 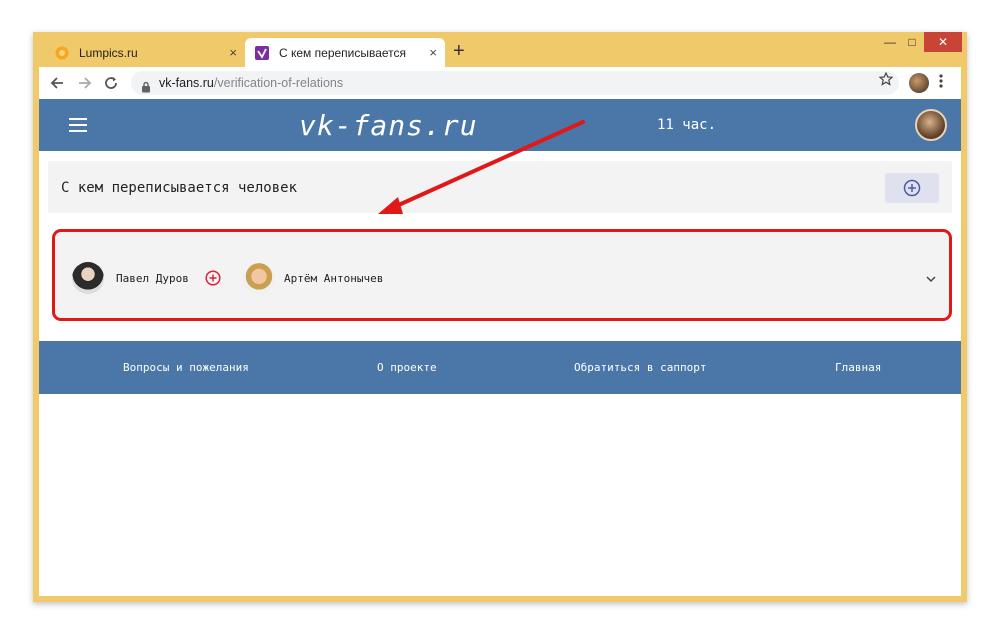 What do you see at coordinates (278, 83) in the screenshot?
I see `url-path: /verification-of-relations` at bounding box center [278, 83].